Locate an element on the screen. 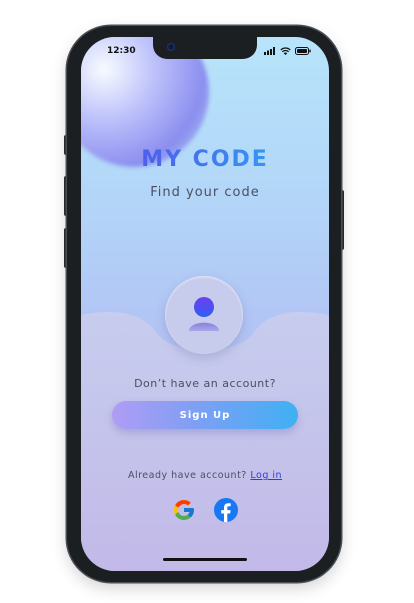  login-link: Log in is located at coordinates (266, 475).